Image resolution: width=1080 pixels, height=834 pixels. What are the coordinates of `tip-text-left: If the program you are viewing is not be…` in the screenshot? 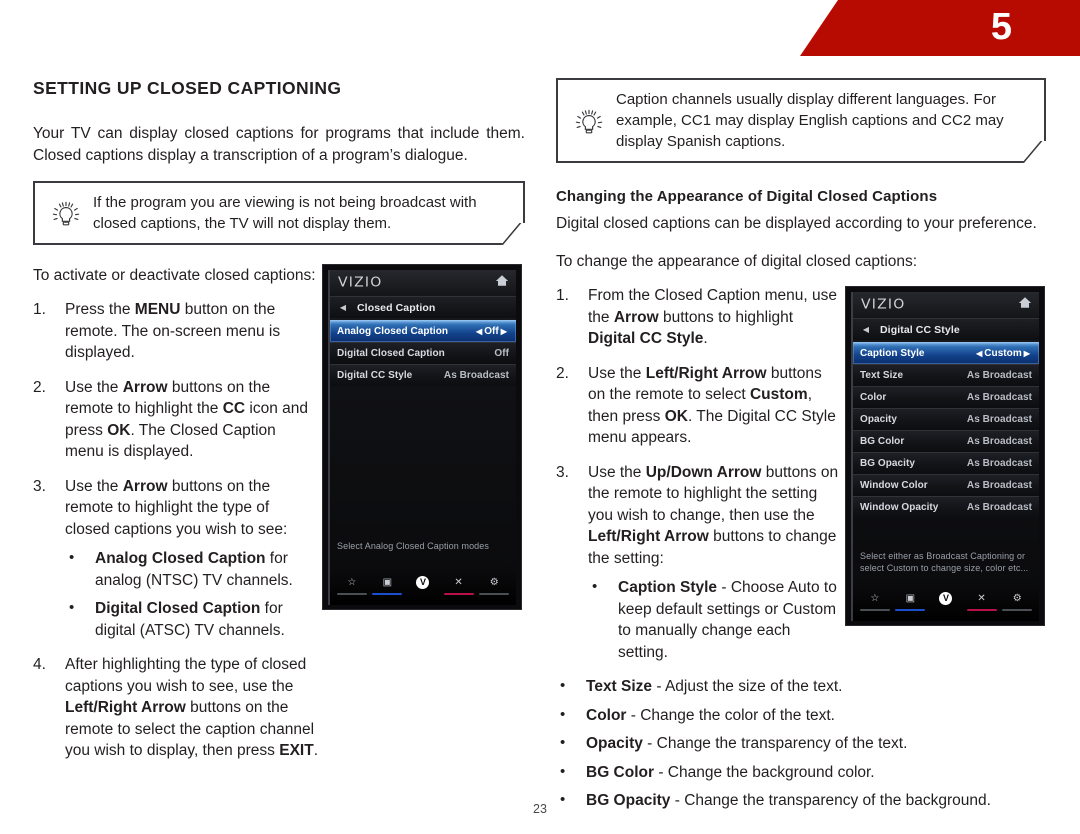 It's located at (285, 213).